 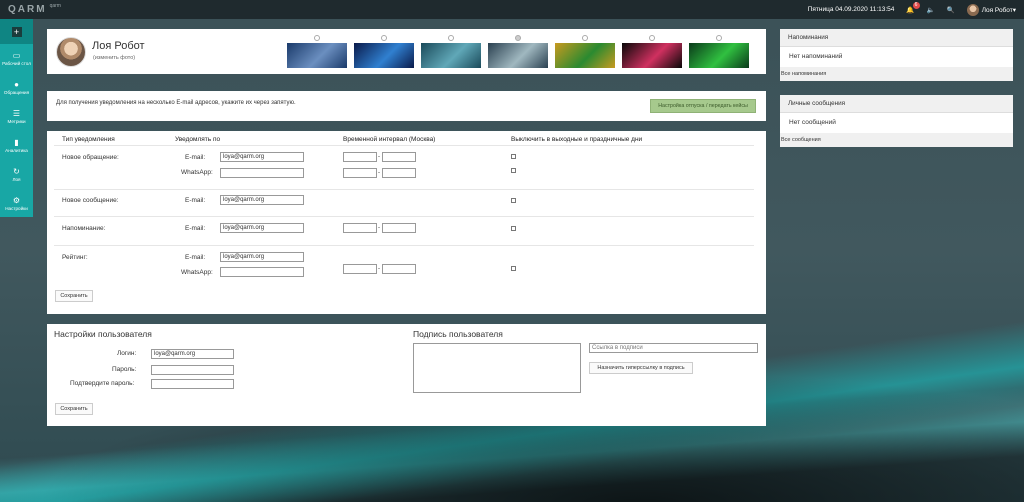 I want to click on user-menu: Лоя Робот▾, so click(x=991, y=9).